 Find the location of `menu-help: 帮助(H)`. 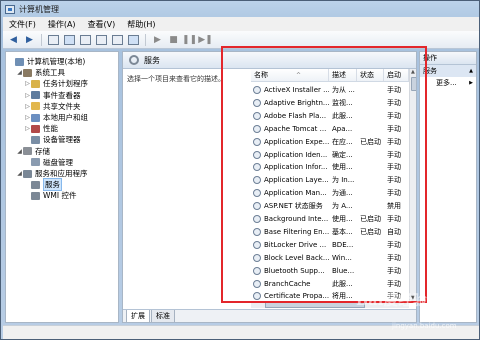

menu-help: 帮助(H) is located at coordinates (141, 24).